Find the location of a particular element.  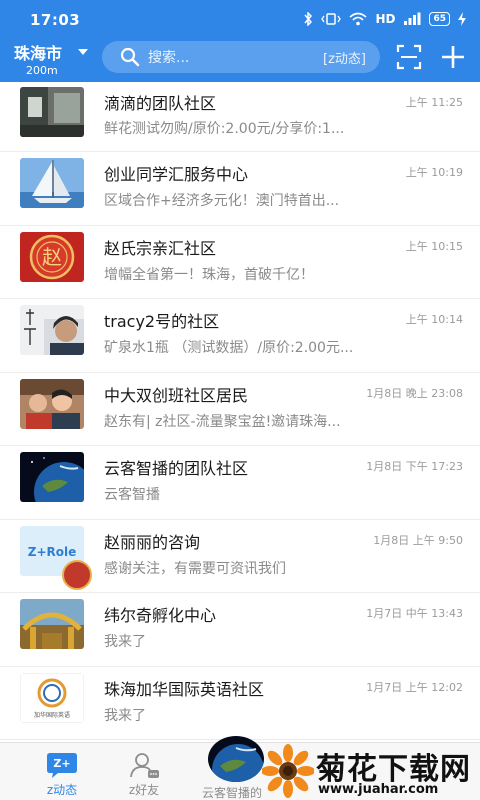

z-icon-text: Z+ is located at coordinates (61, 763).